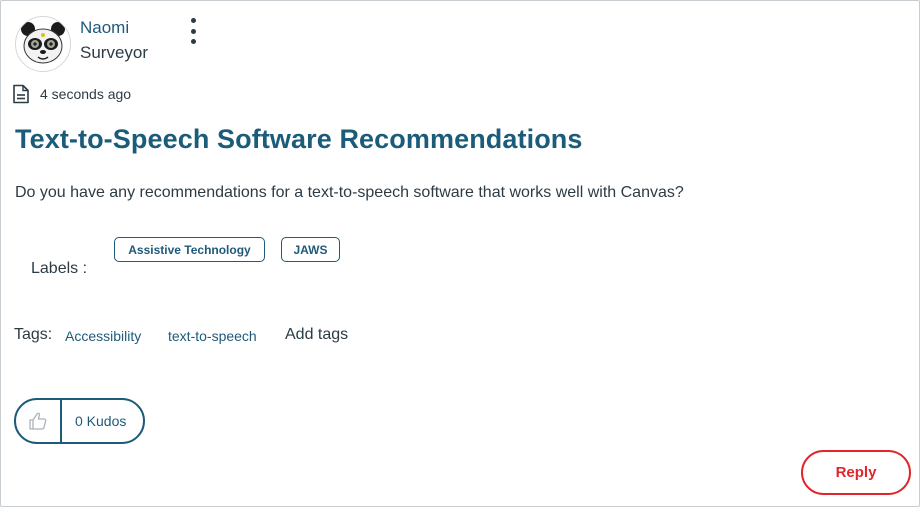 This screenshot has width=920, height=507. What do you see at coordinates (103, 336) in the screenshot?
I see `tag-accessibility: Accessibility` at bounding box center [103, 336].